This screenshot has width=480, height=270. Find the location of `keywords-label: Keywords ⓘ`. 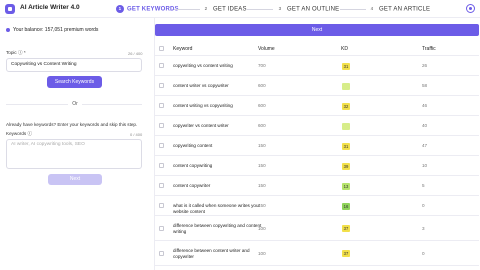

keywords-label: Keywords ⓘ is located at coordinates (19, 133).